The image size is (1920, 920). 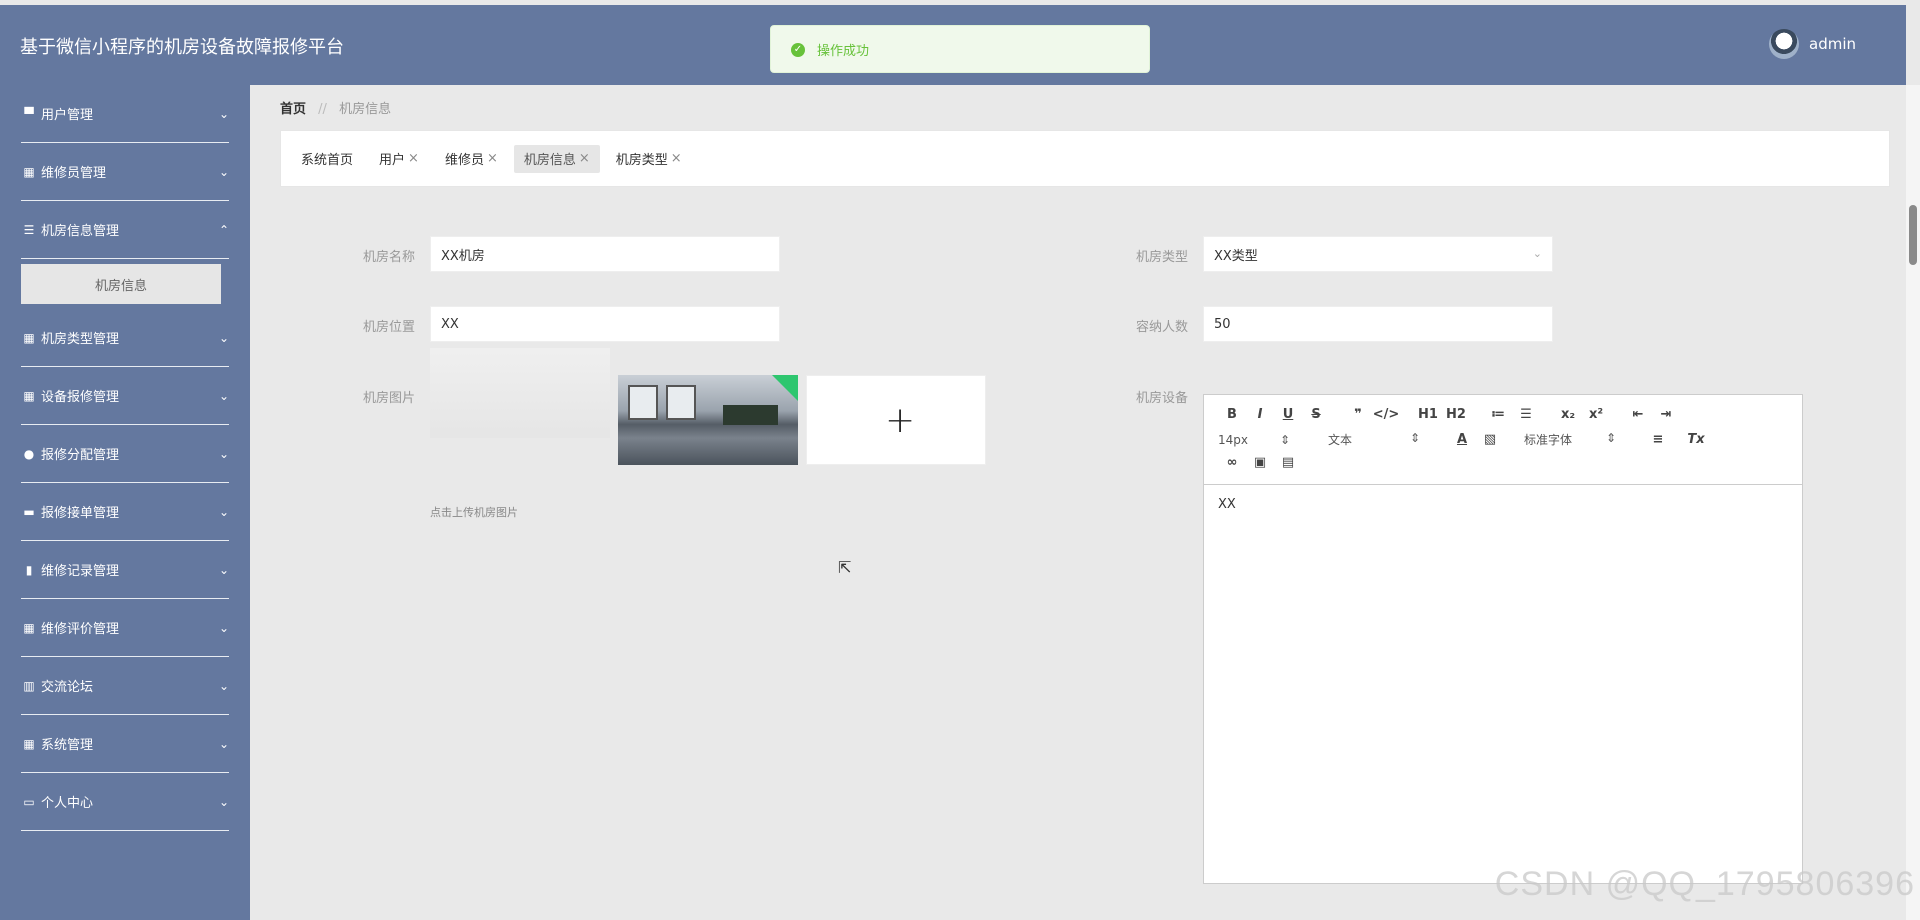 What do you see at coordinates (1288, 414) in the screenshot?
I see `underline-button: U` at bounding box center [1288, 414].